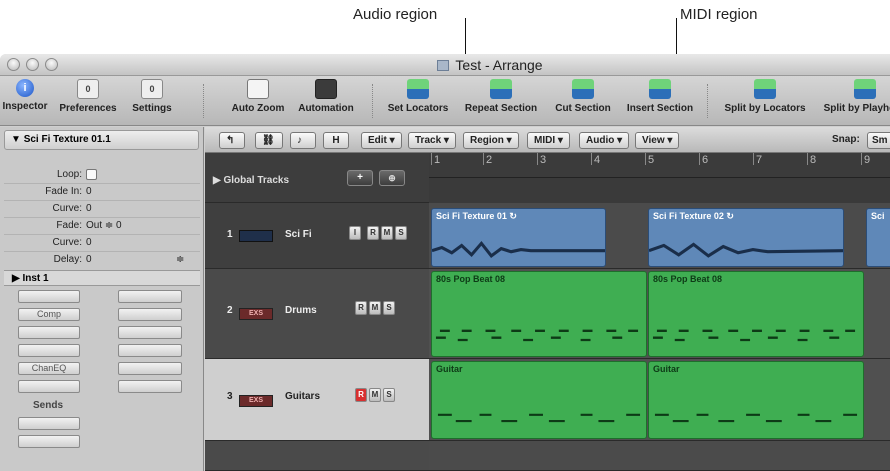 The image size is (890, 471). Describe the element at coordinates (392, 178) in the screenshot. I see `new-folder-button: ⊕` at that location.